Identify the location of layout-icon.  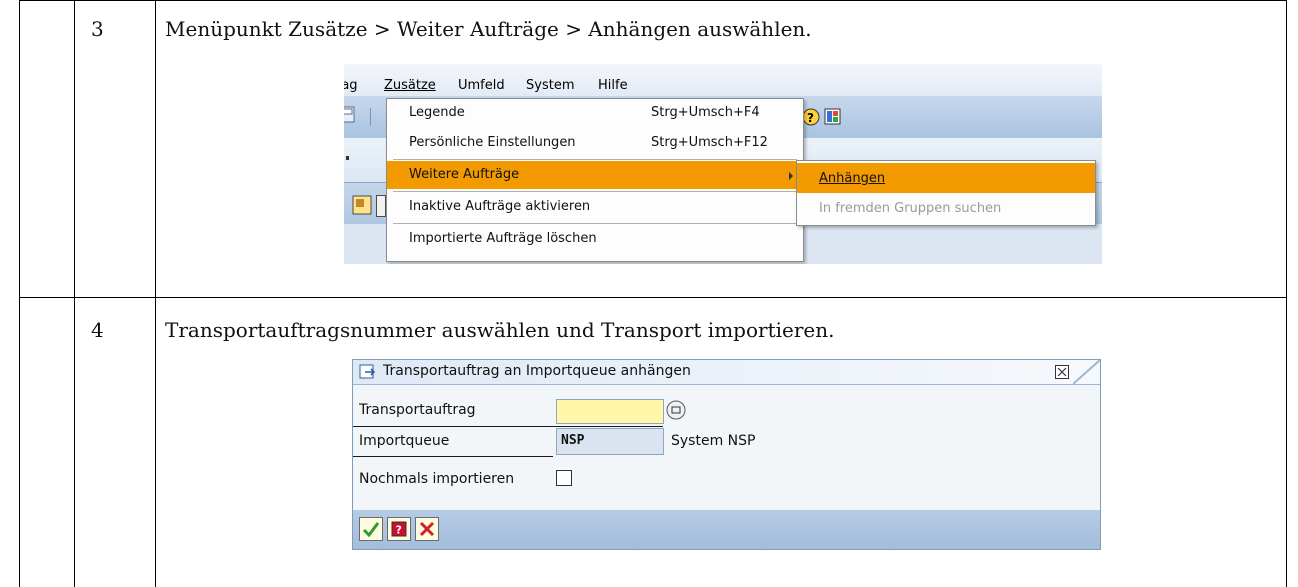
(833, 117).